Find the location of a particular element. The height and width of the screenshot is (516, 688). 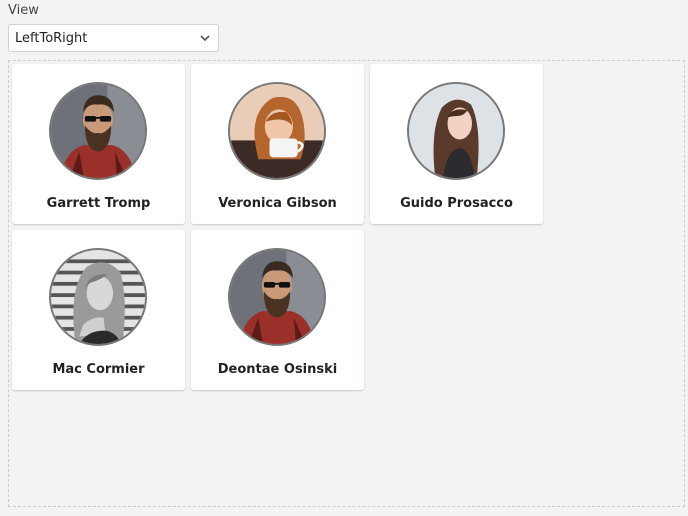

person-name: Veronica Gibson is located at coordinates (277, 203).